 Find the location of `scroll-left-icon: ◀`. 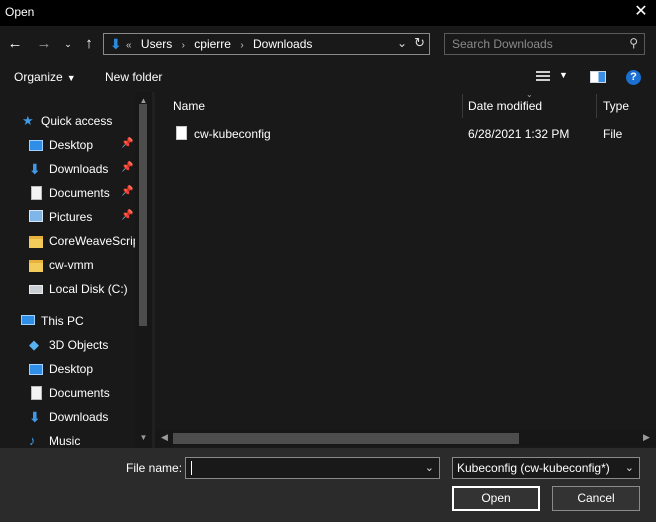

scroll-left-icon: ◀ is located at coordinates (164, 437).